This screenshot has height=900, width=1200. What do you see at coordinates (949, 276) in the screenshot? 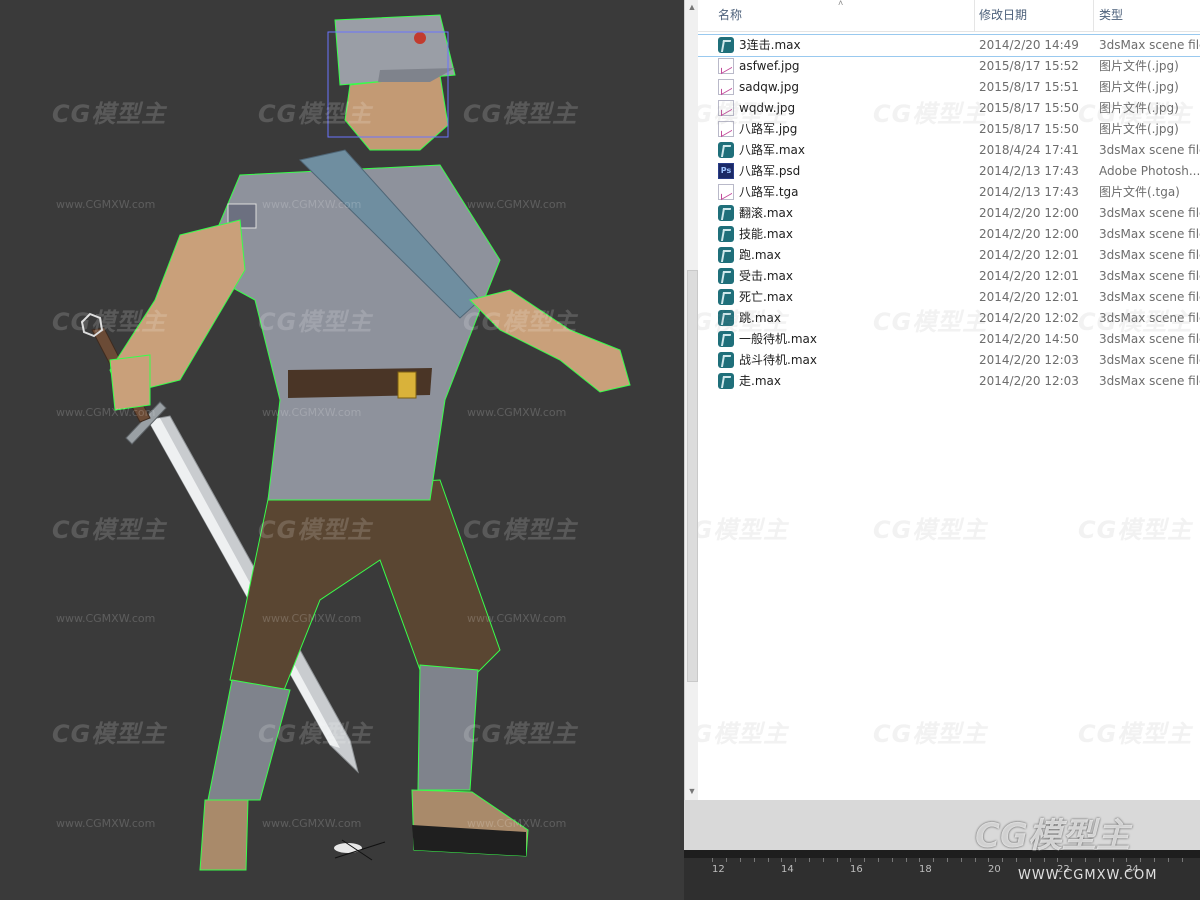
I see `file-row: 受击.max 2014/2/20 12:01 3dsMax scene file` at bounding box center [949, 276].